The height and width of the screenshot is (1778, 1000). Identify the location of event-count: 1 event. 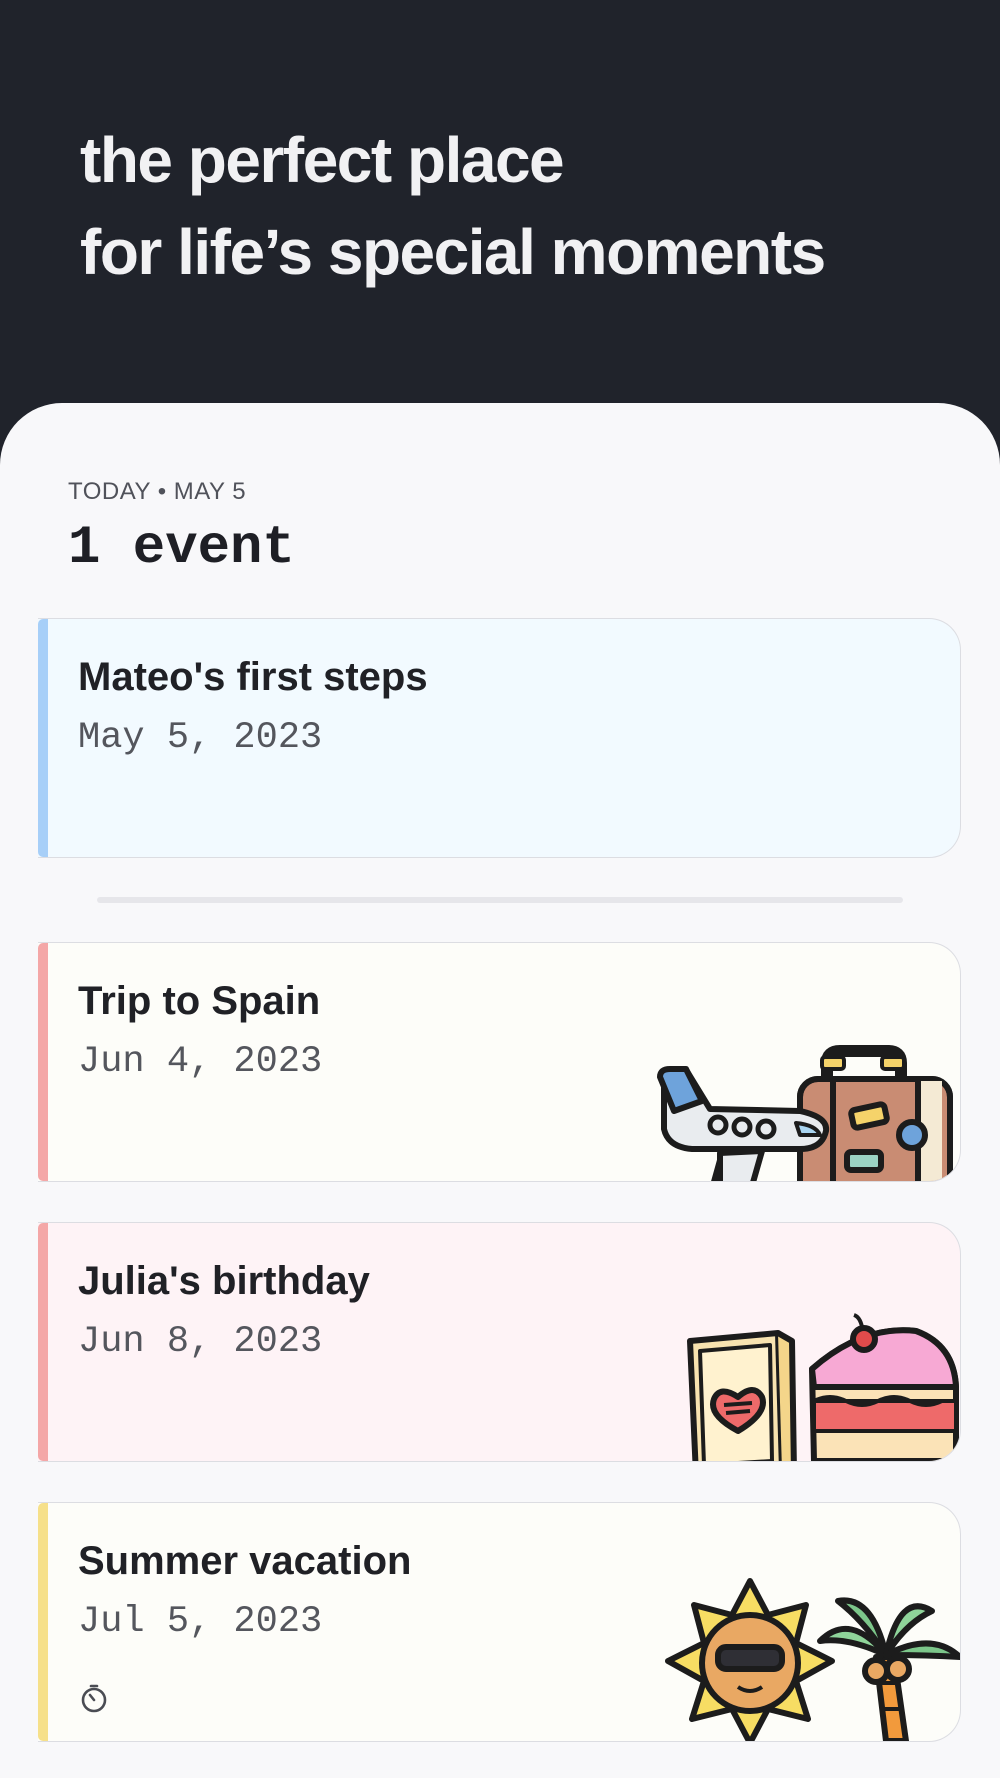
(181, 548).